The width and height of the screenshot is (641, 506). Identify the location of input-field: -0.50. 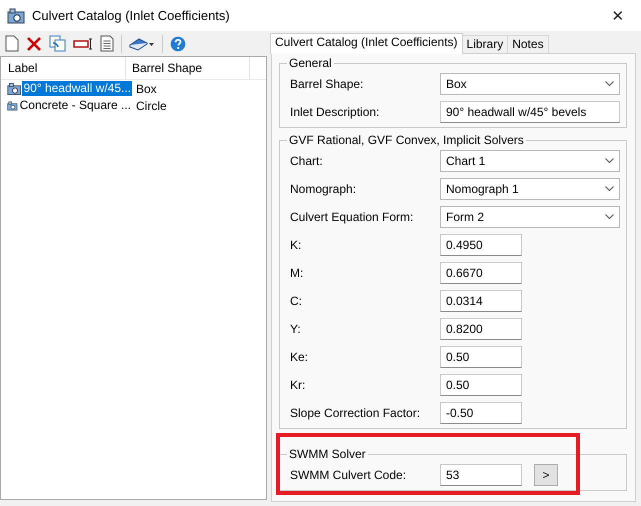
(481, 413).